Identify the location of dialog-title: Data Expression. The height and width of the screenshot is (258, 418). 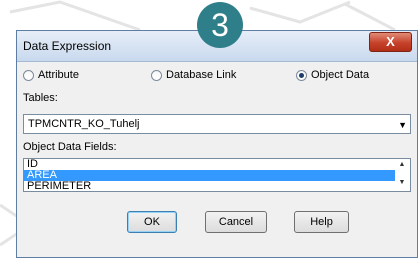
(67, 46).